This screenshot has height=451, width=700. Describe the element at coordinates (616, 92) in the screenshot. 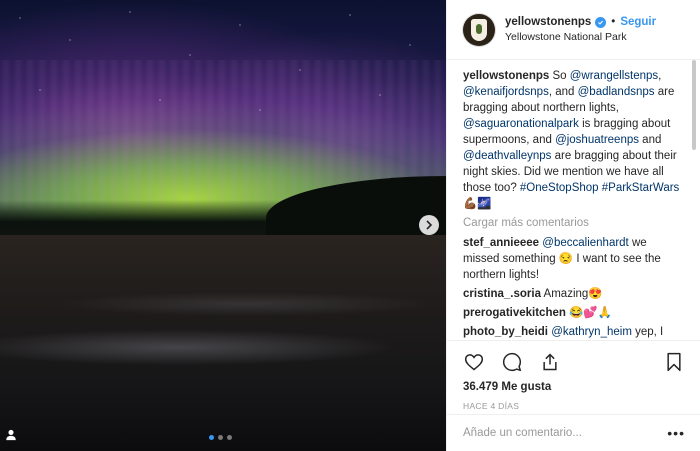

I see `mention-link: @badlandsnps` at that location.